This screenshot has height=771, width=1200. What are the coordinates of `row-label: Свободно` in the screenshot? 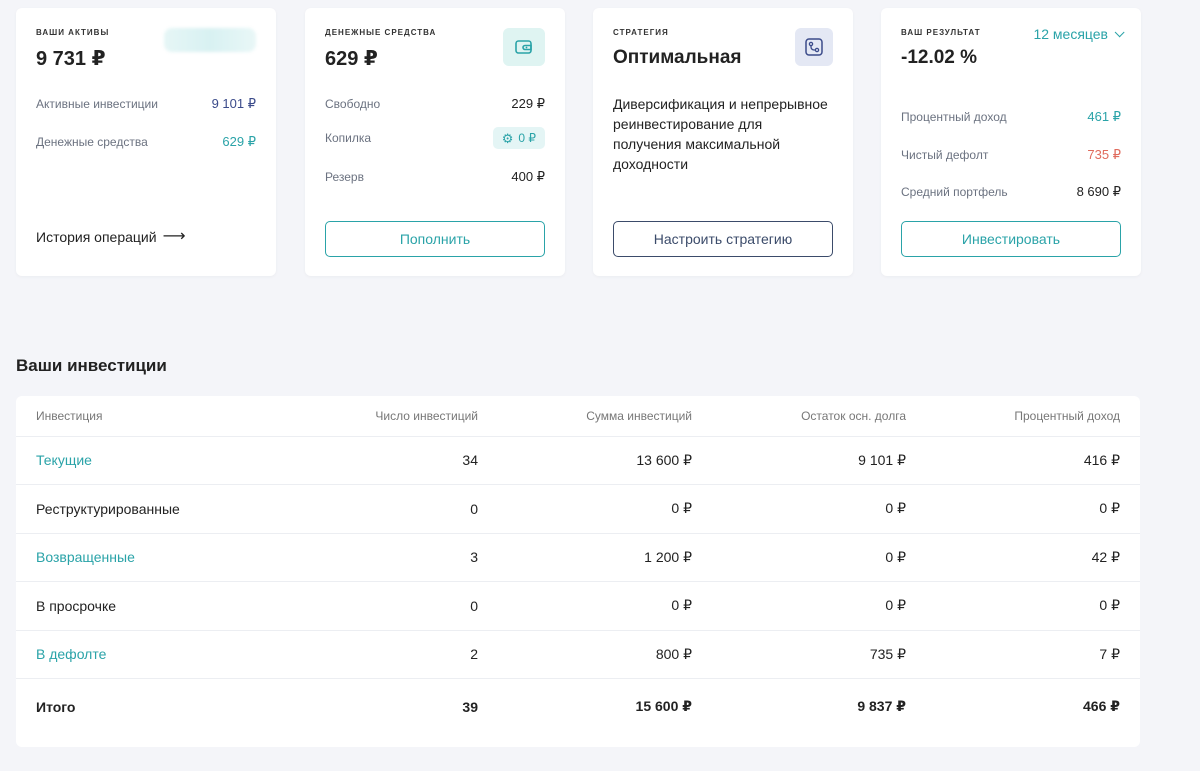 It's located at (353, 104).